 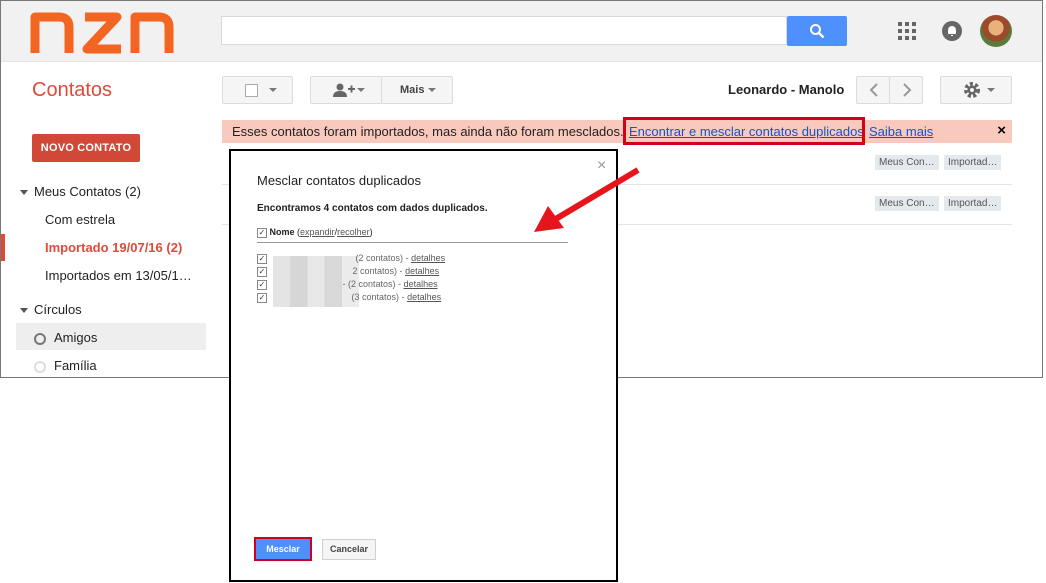 I want to click on prev-page-button, so click(x=873, y=90).